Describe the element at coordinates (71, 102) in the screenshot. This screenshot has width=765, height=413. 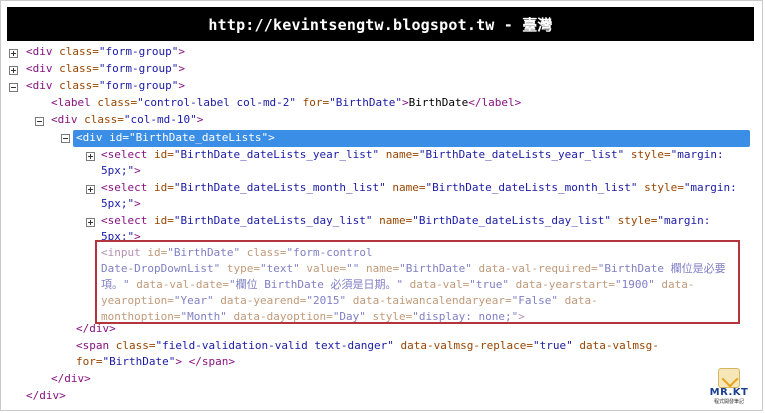
I see `tag-open: <label` at that location.